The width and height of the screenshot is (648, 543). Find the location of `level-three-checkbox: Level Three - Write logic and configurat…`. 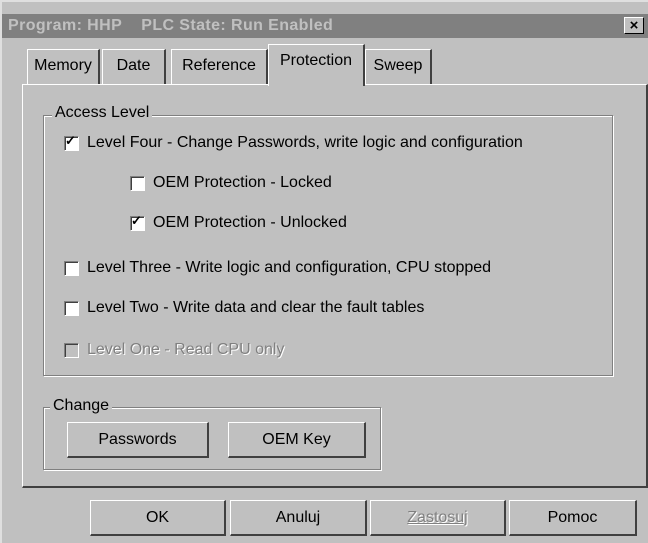

level-three-checkbox: Level Three - Write logic and configurat… is located at coordinates (277, 268).